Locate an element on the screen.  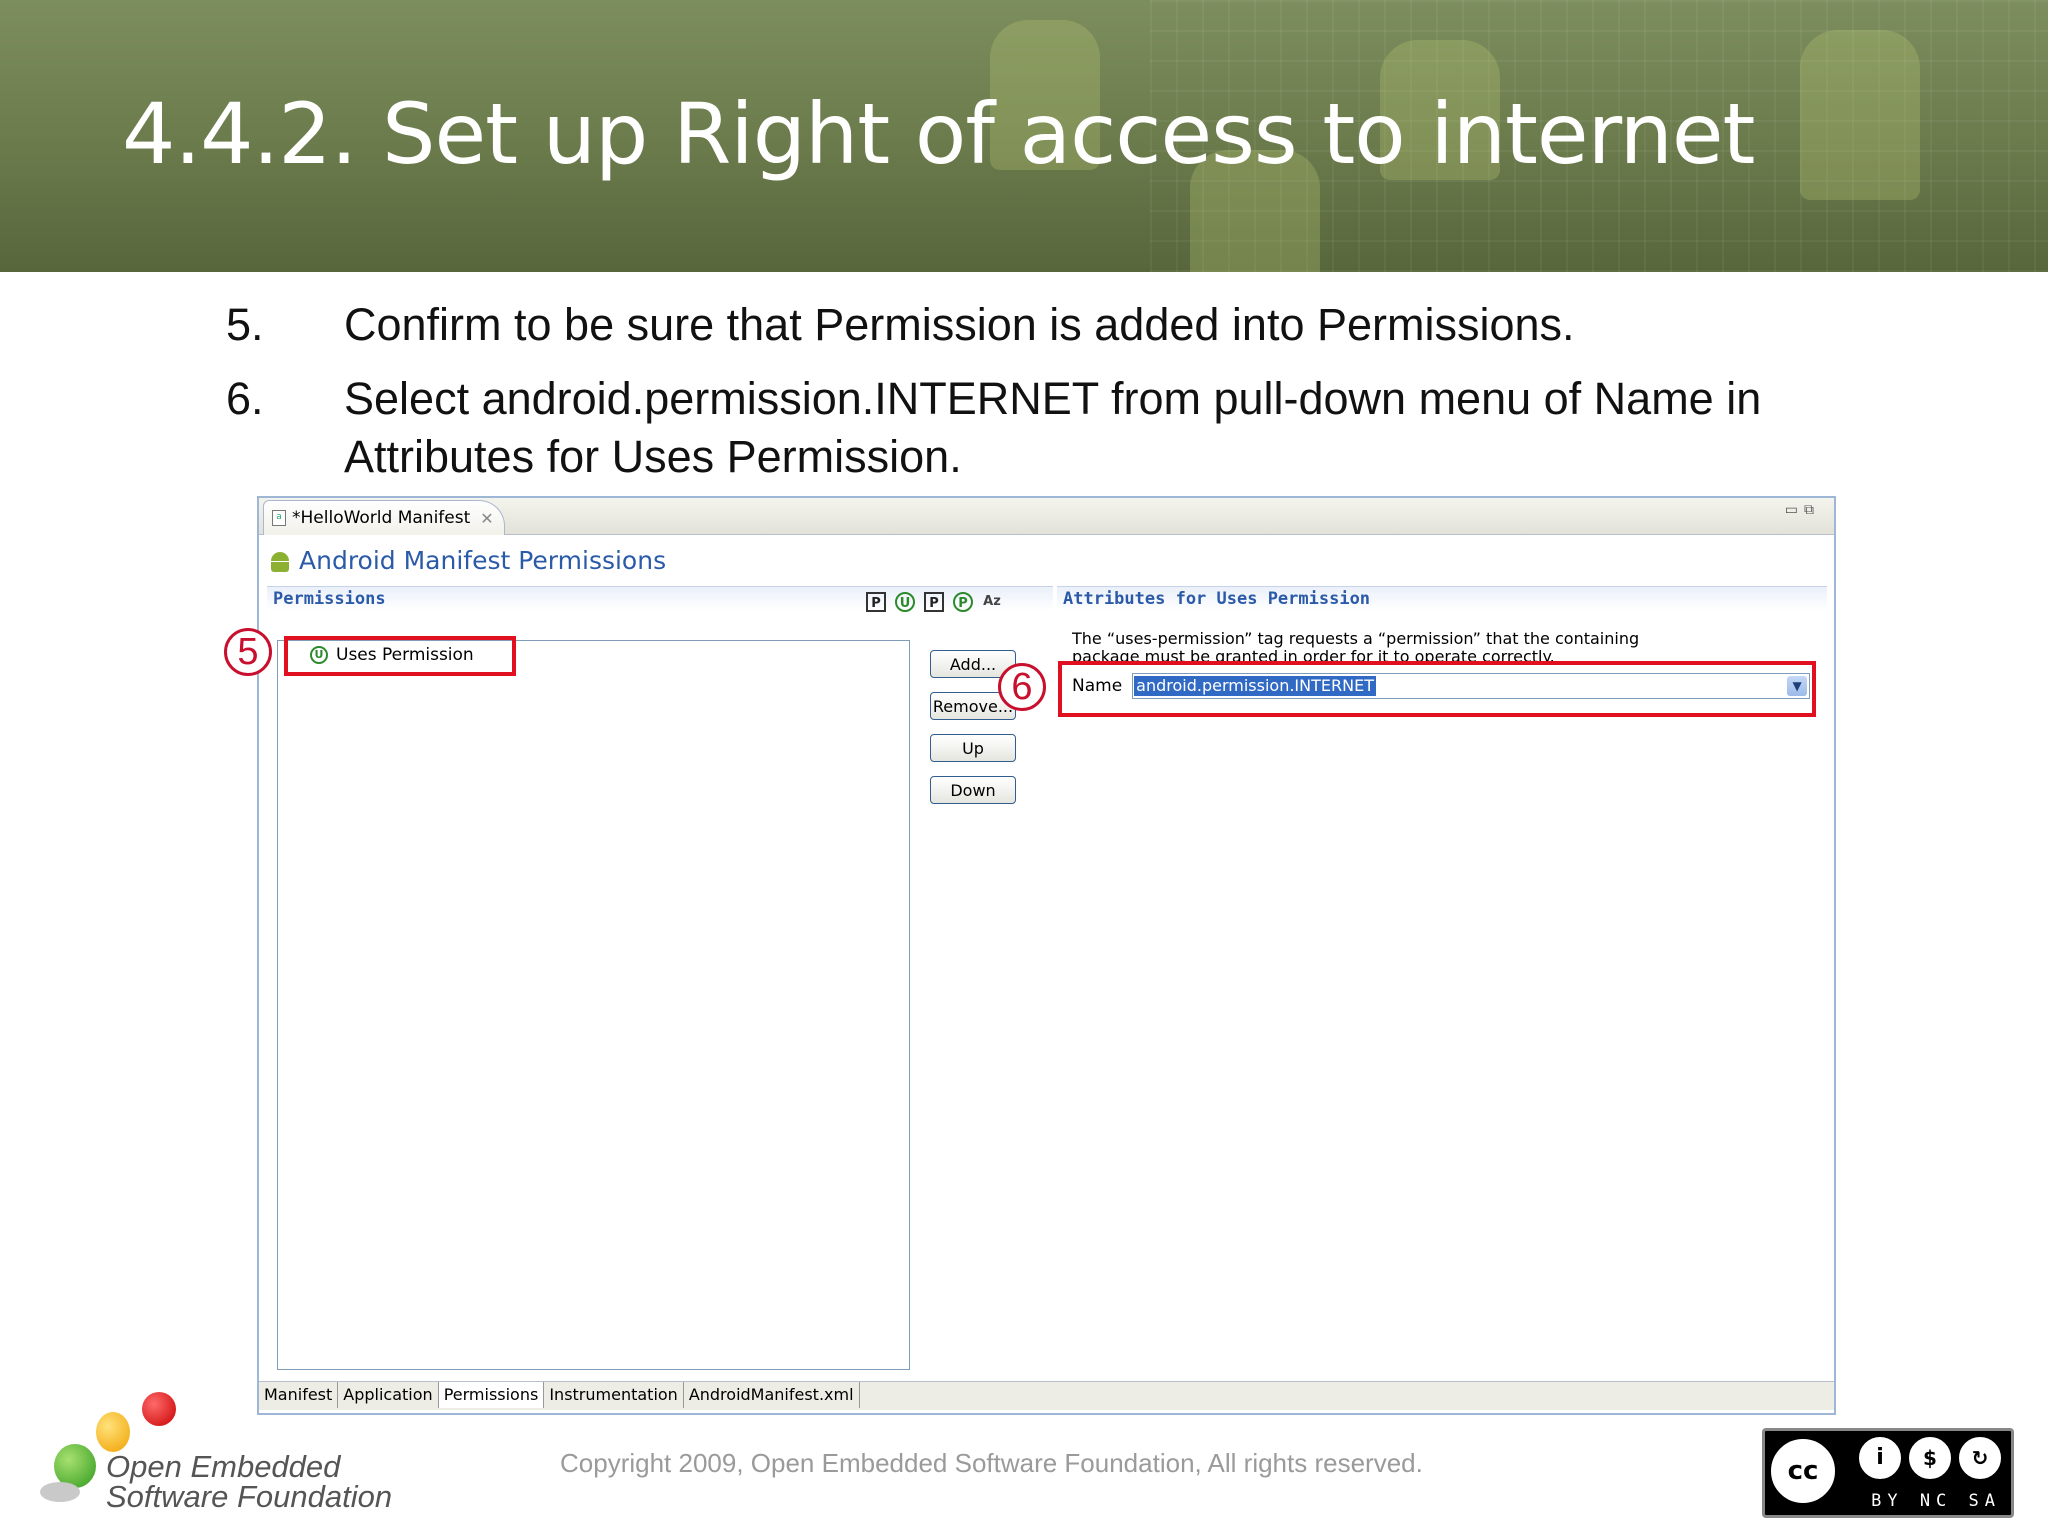
sharealike-icon: ↻ is located at coordinates (1980, 1458).